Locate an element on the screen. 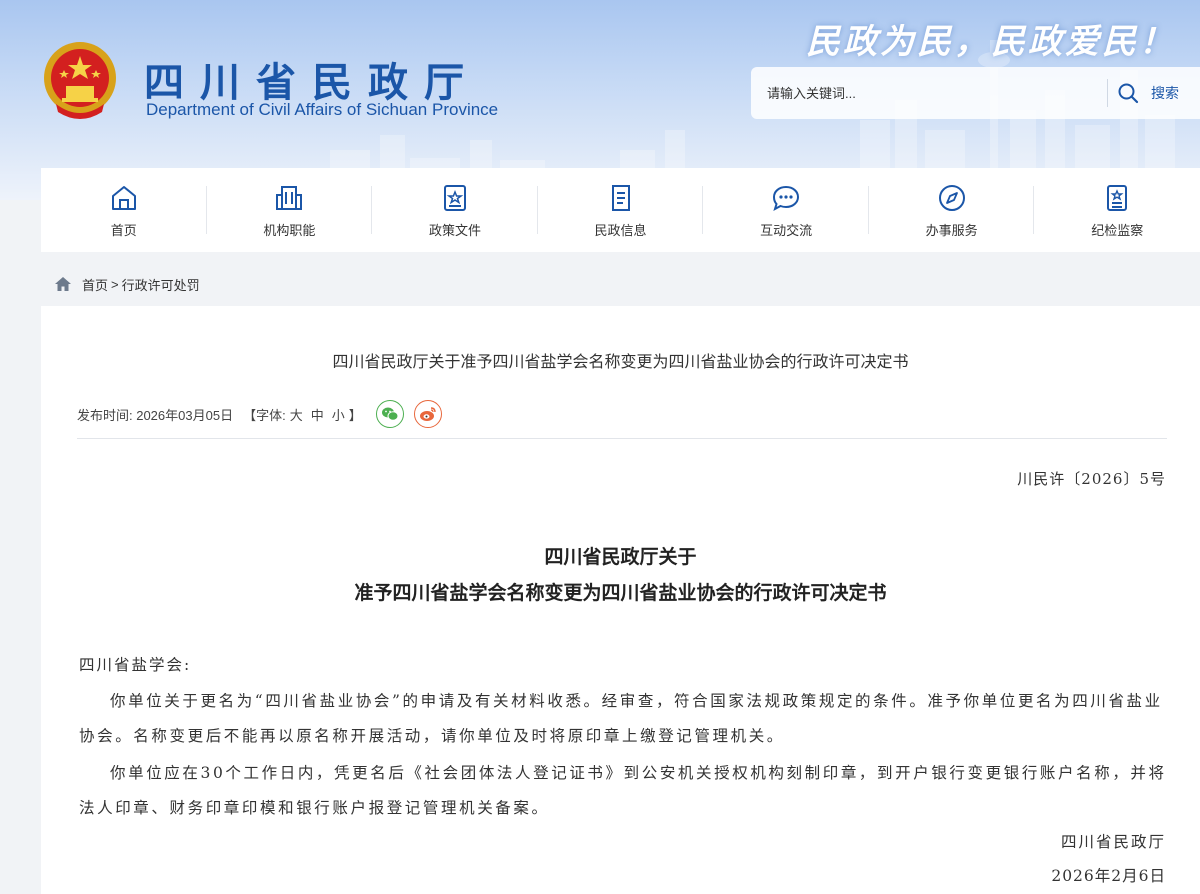 This screenshot has width=1200, height=894. weibo-icon is located at coordinates (427, 414).